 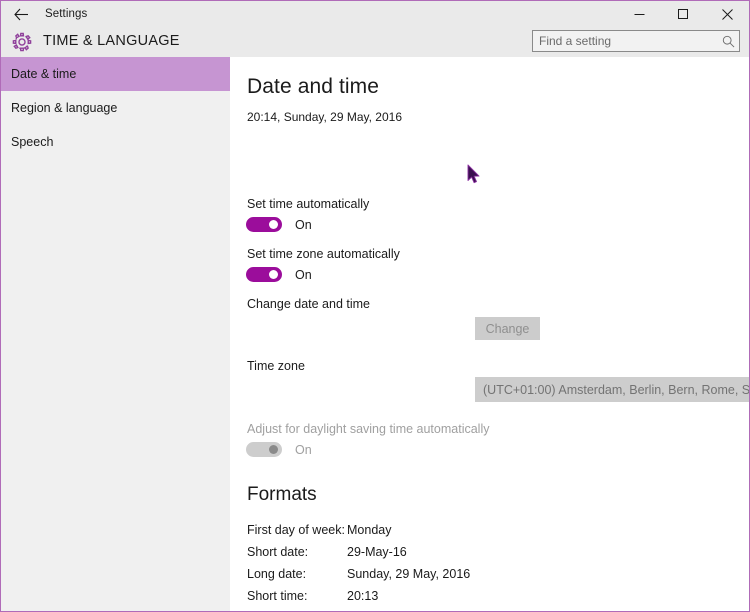 I want to click on sidebar-item-label: Region & language, so click(x=64, y=108).